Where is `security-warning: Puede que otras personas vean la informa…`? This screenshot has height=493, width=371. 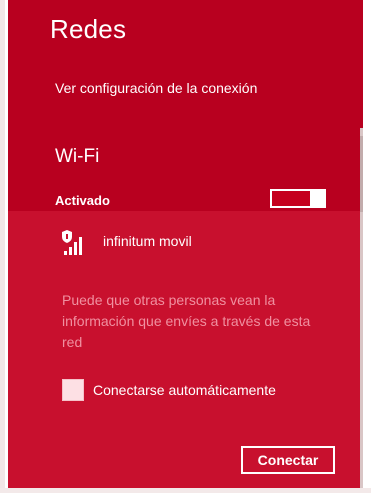 security-warning: Puede que otras personas vean la informa… is located at coordinates (186, 321).